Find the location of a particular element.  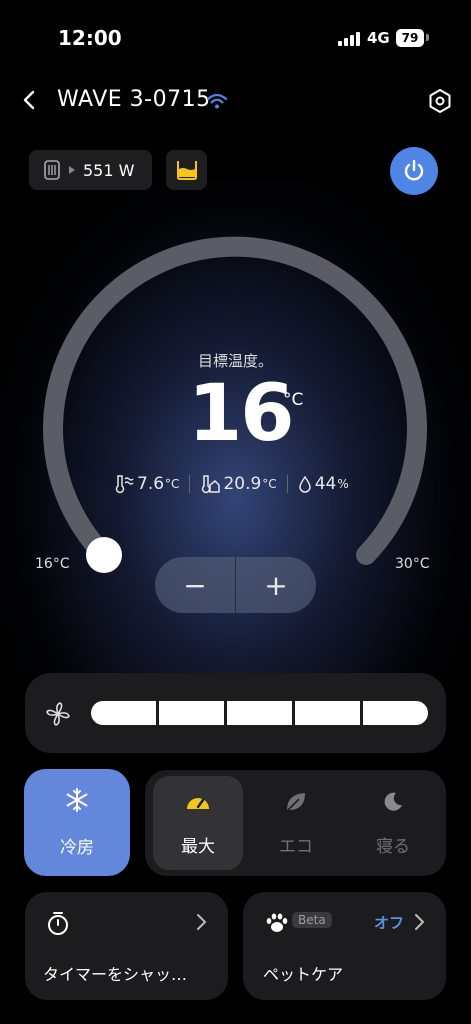

decrease-temperature-button: − is located at coordinates (195, 585).